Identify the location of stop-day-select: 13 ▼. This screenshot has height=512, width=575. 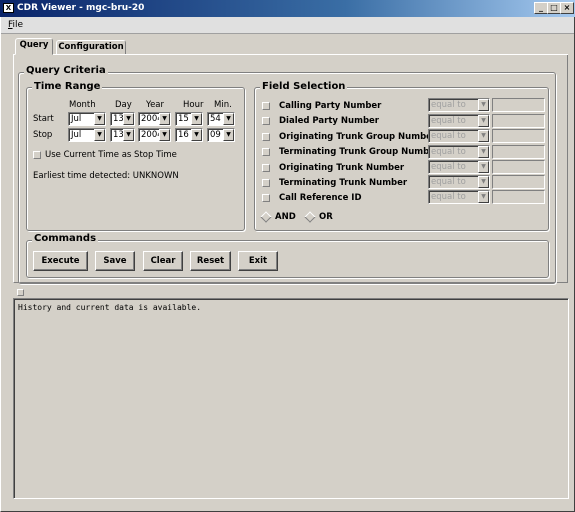
(122, 135).